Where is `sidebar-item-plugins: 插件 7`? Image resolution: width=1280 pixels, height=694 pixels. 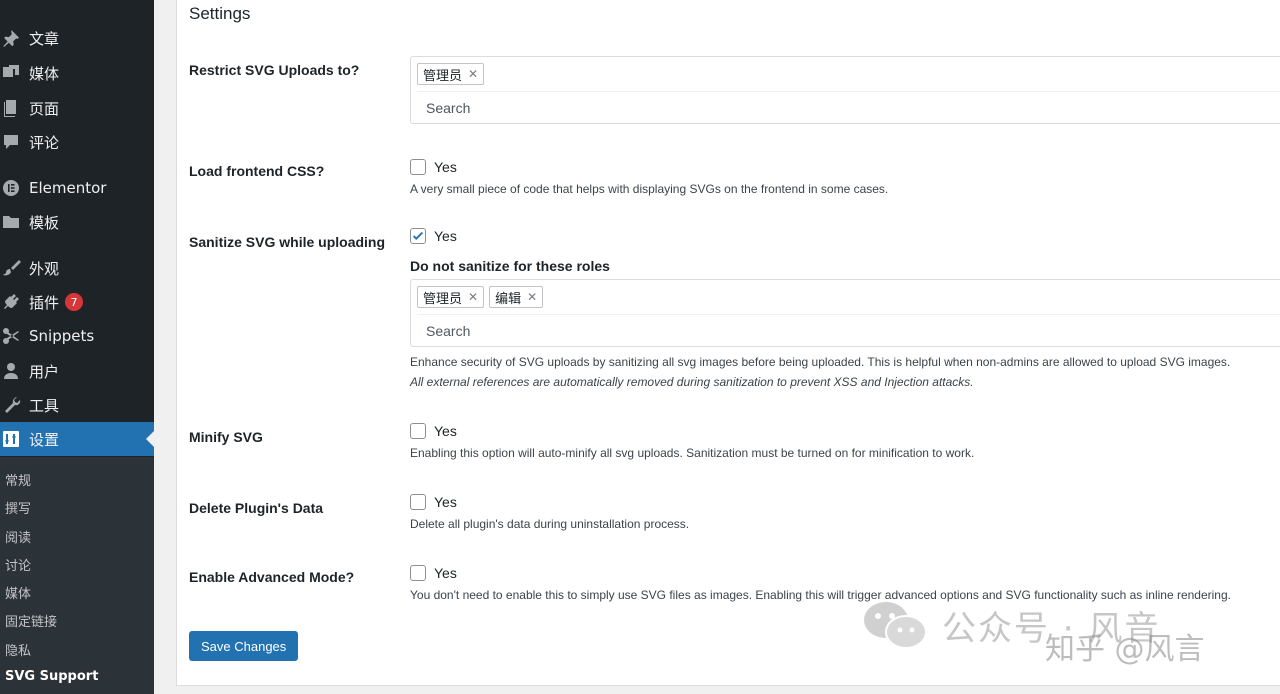
sidebar-item-plugins: 插件 7 is located at coordinates (77, 302).